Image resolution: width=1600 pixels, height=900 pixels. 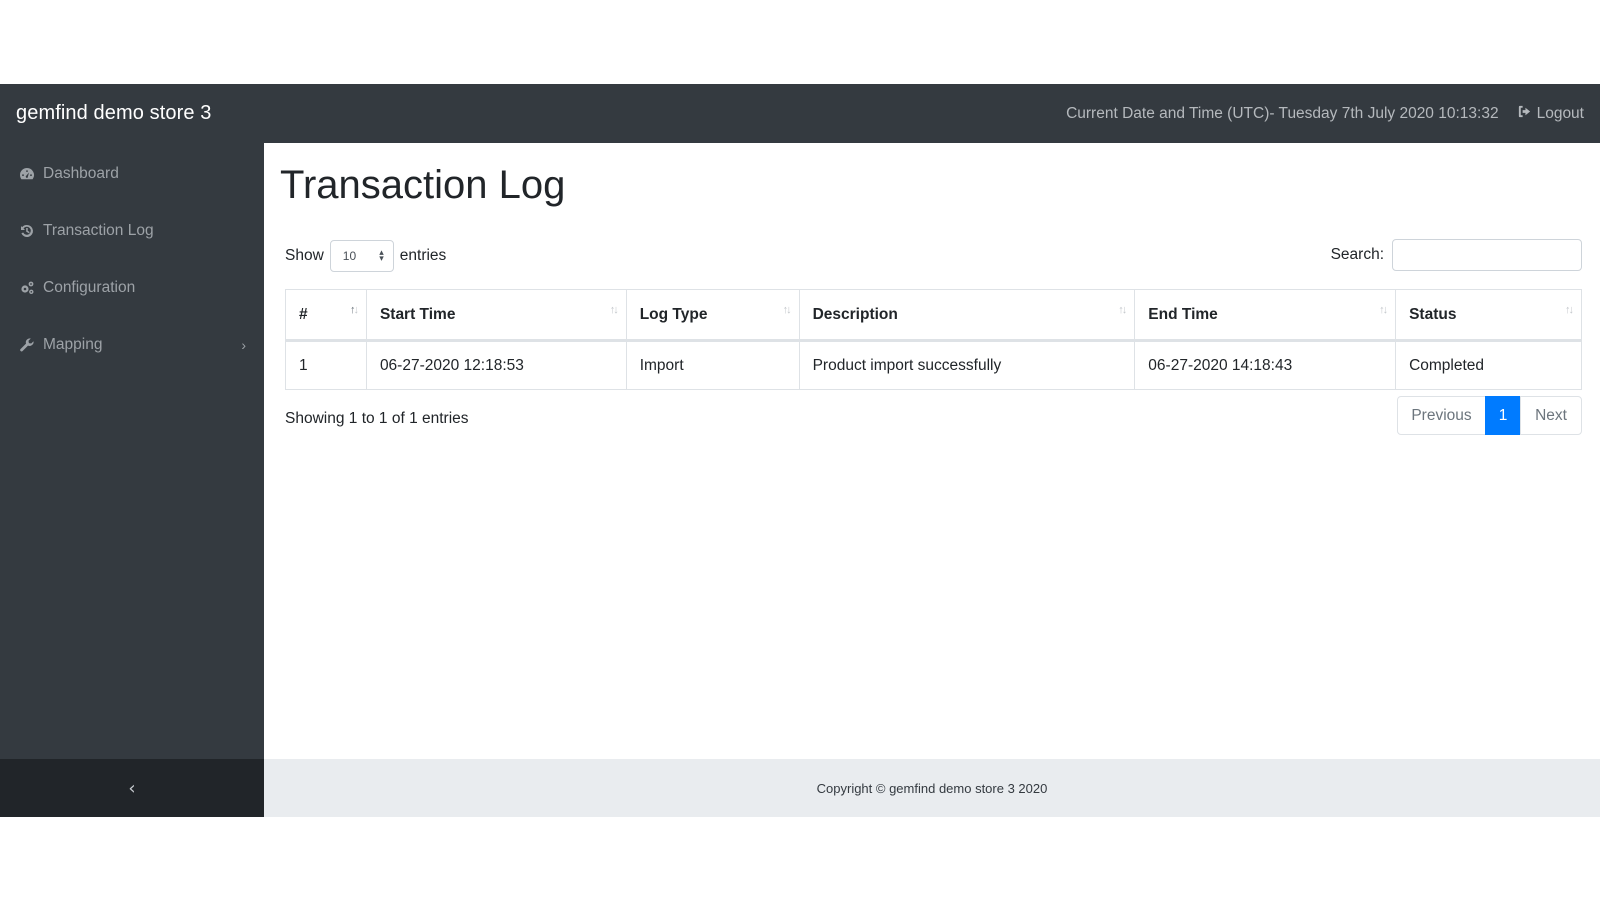 I want to click on page-title: Transaction Log, so click(x=423, y=185).